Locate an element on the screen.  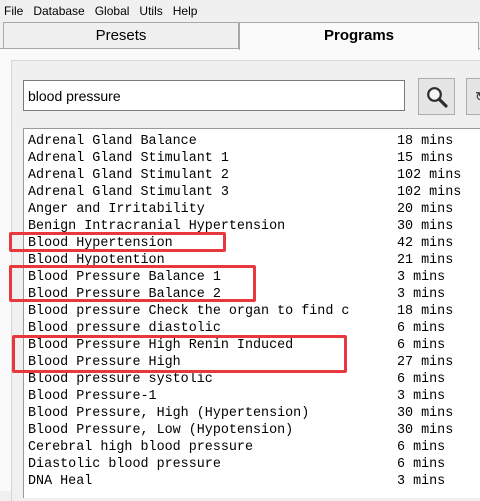
menu-utils: Utils is located at coordinates (150, 11).